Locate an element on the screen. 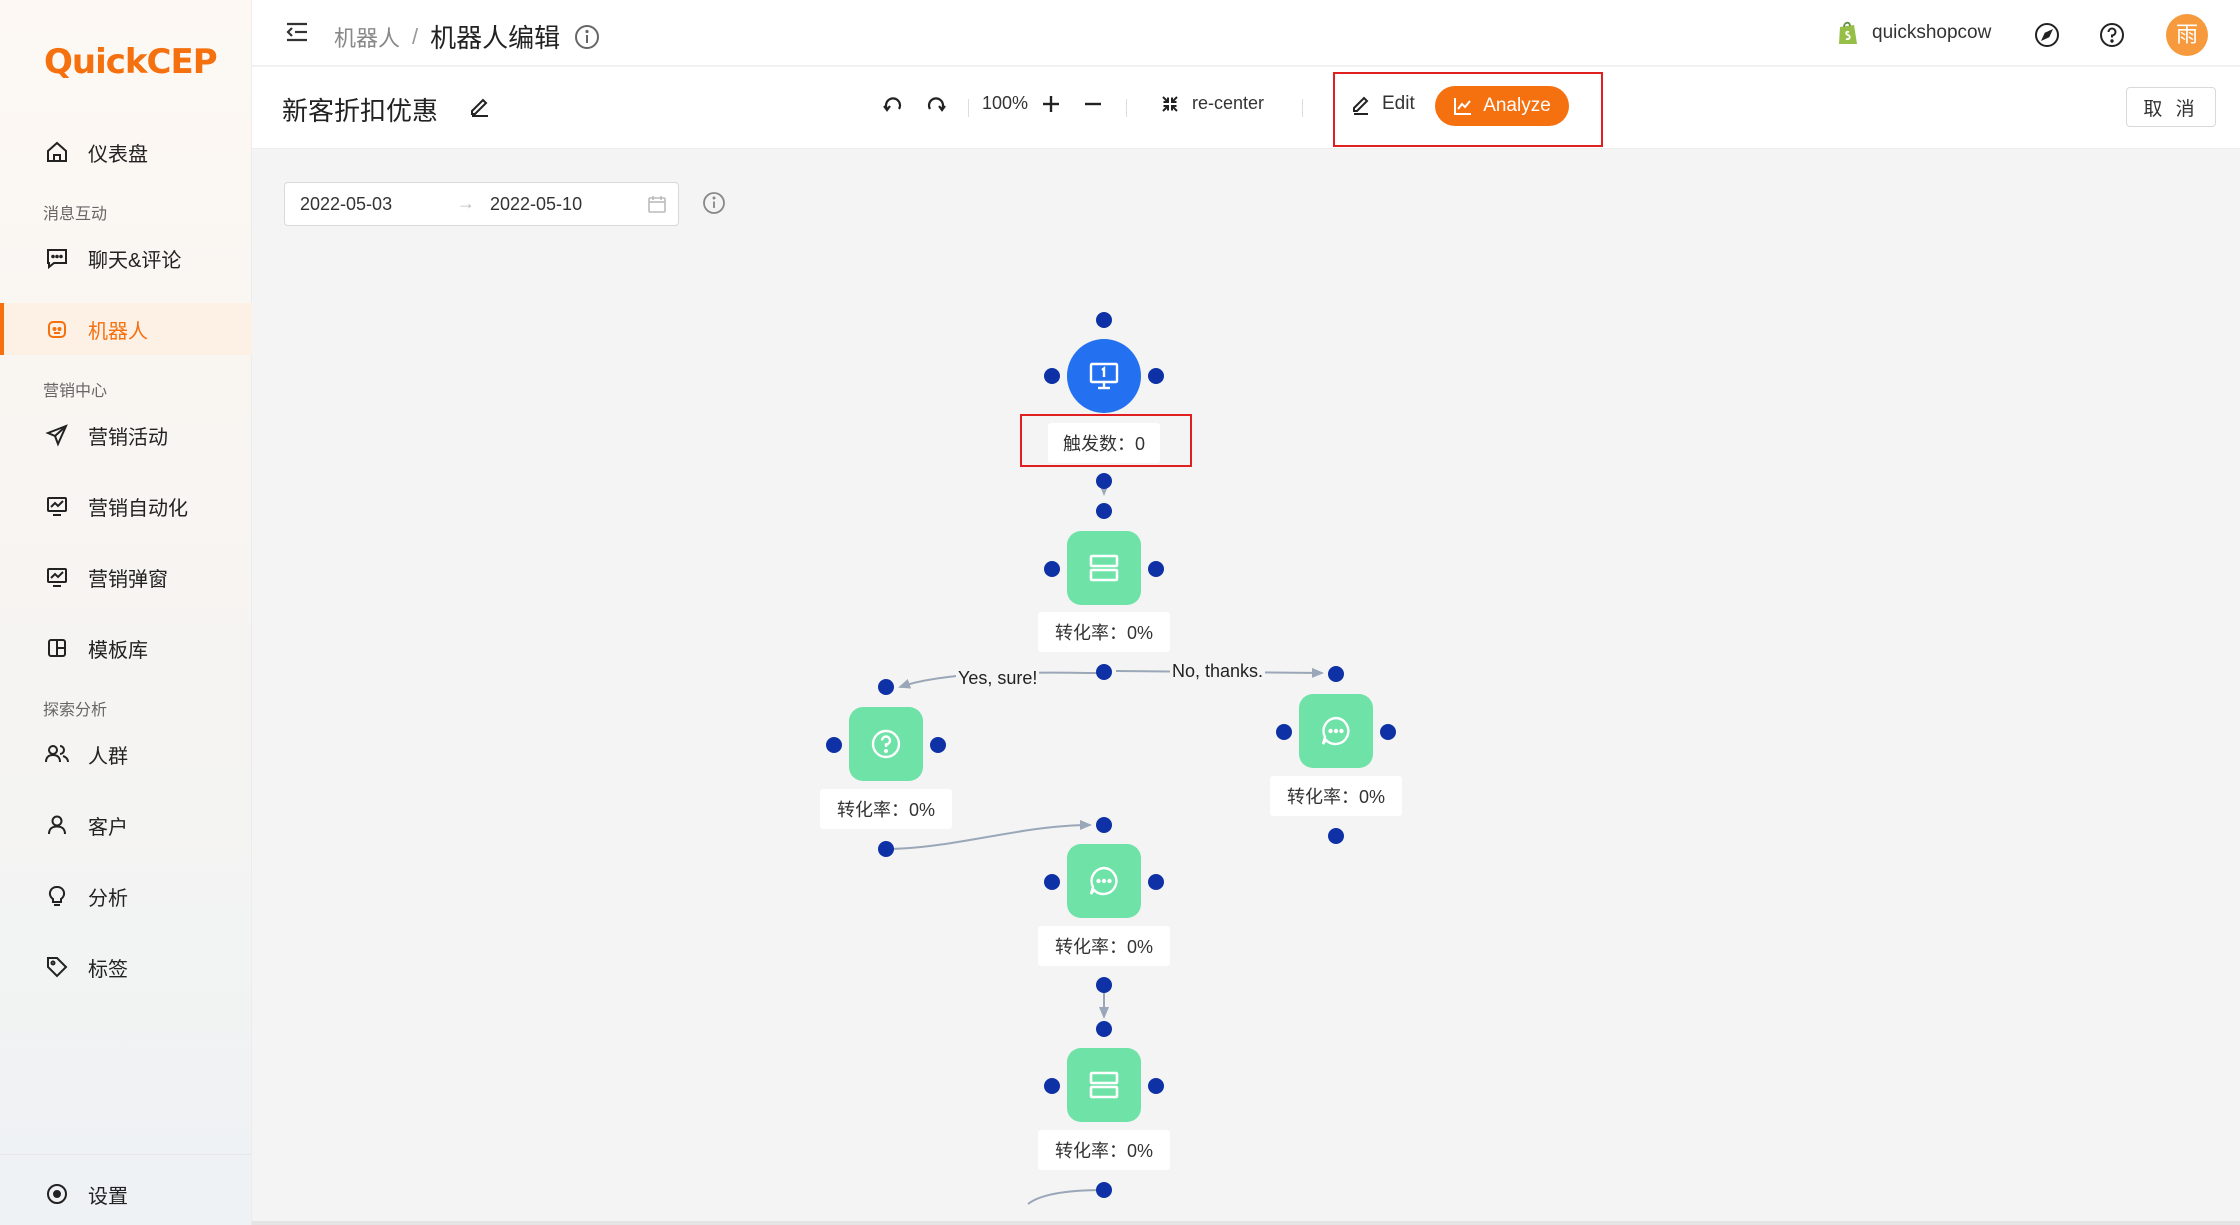 The width and height of the screenshot is (2240, 1225). edge-label-no: No, thanks. is located at coordinates (1218, 671).